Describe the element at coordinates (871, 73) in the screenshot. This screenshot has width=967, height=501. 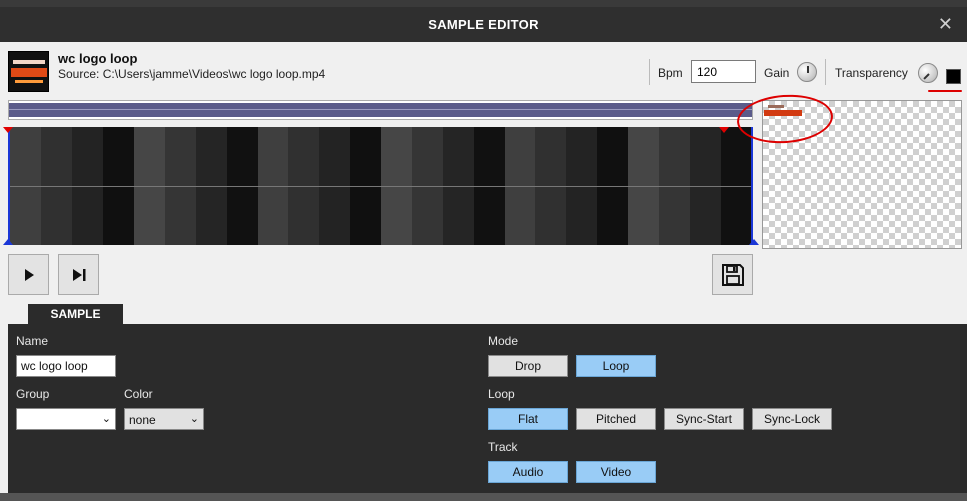
I see `transparency-label: Transparency` at that location.